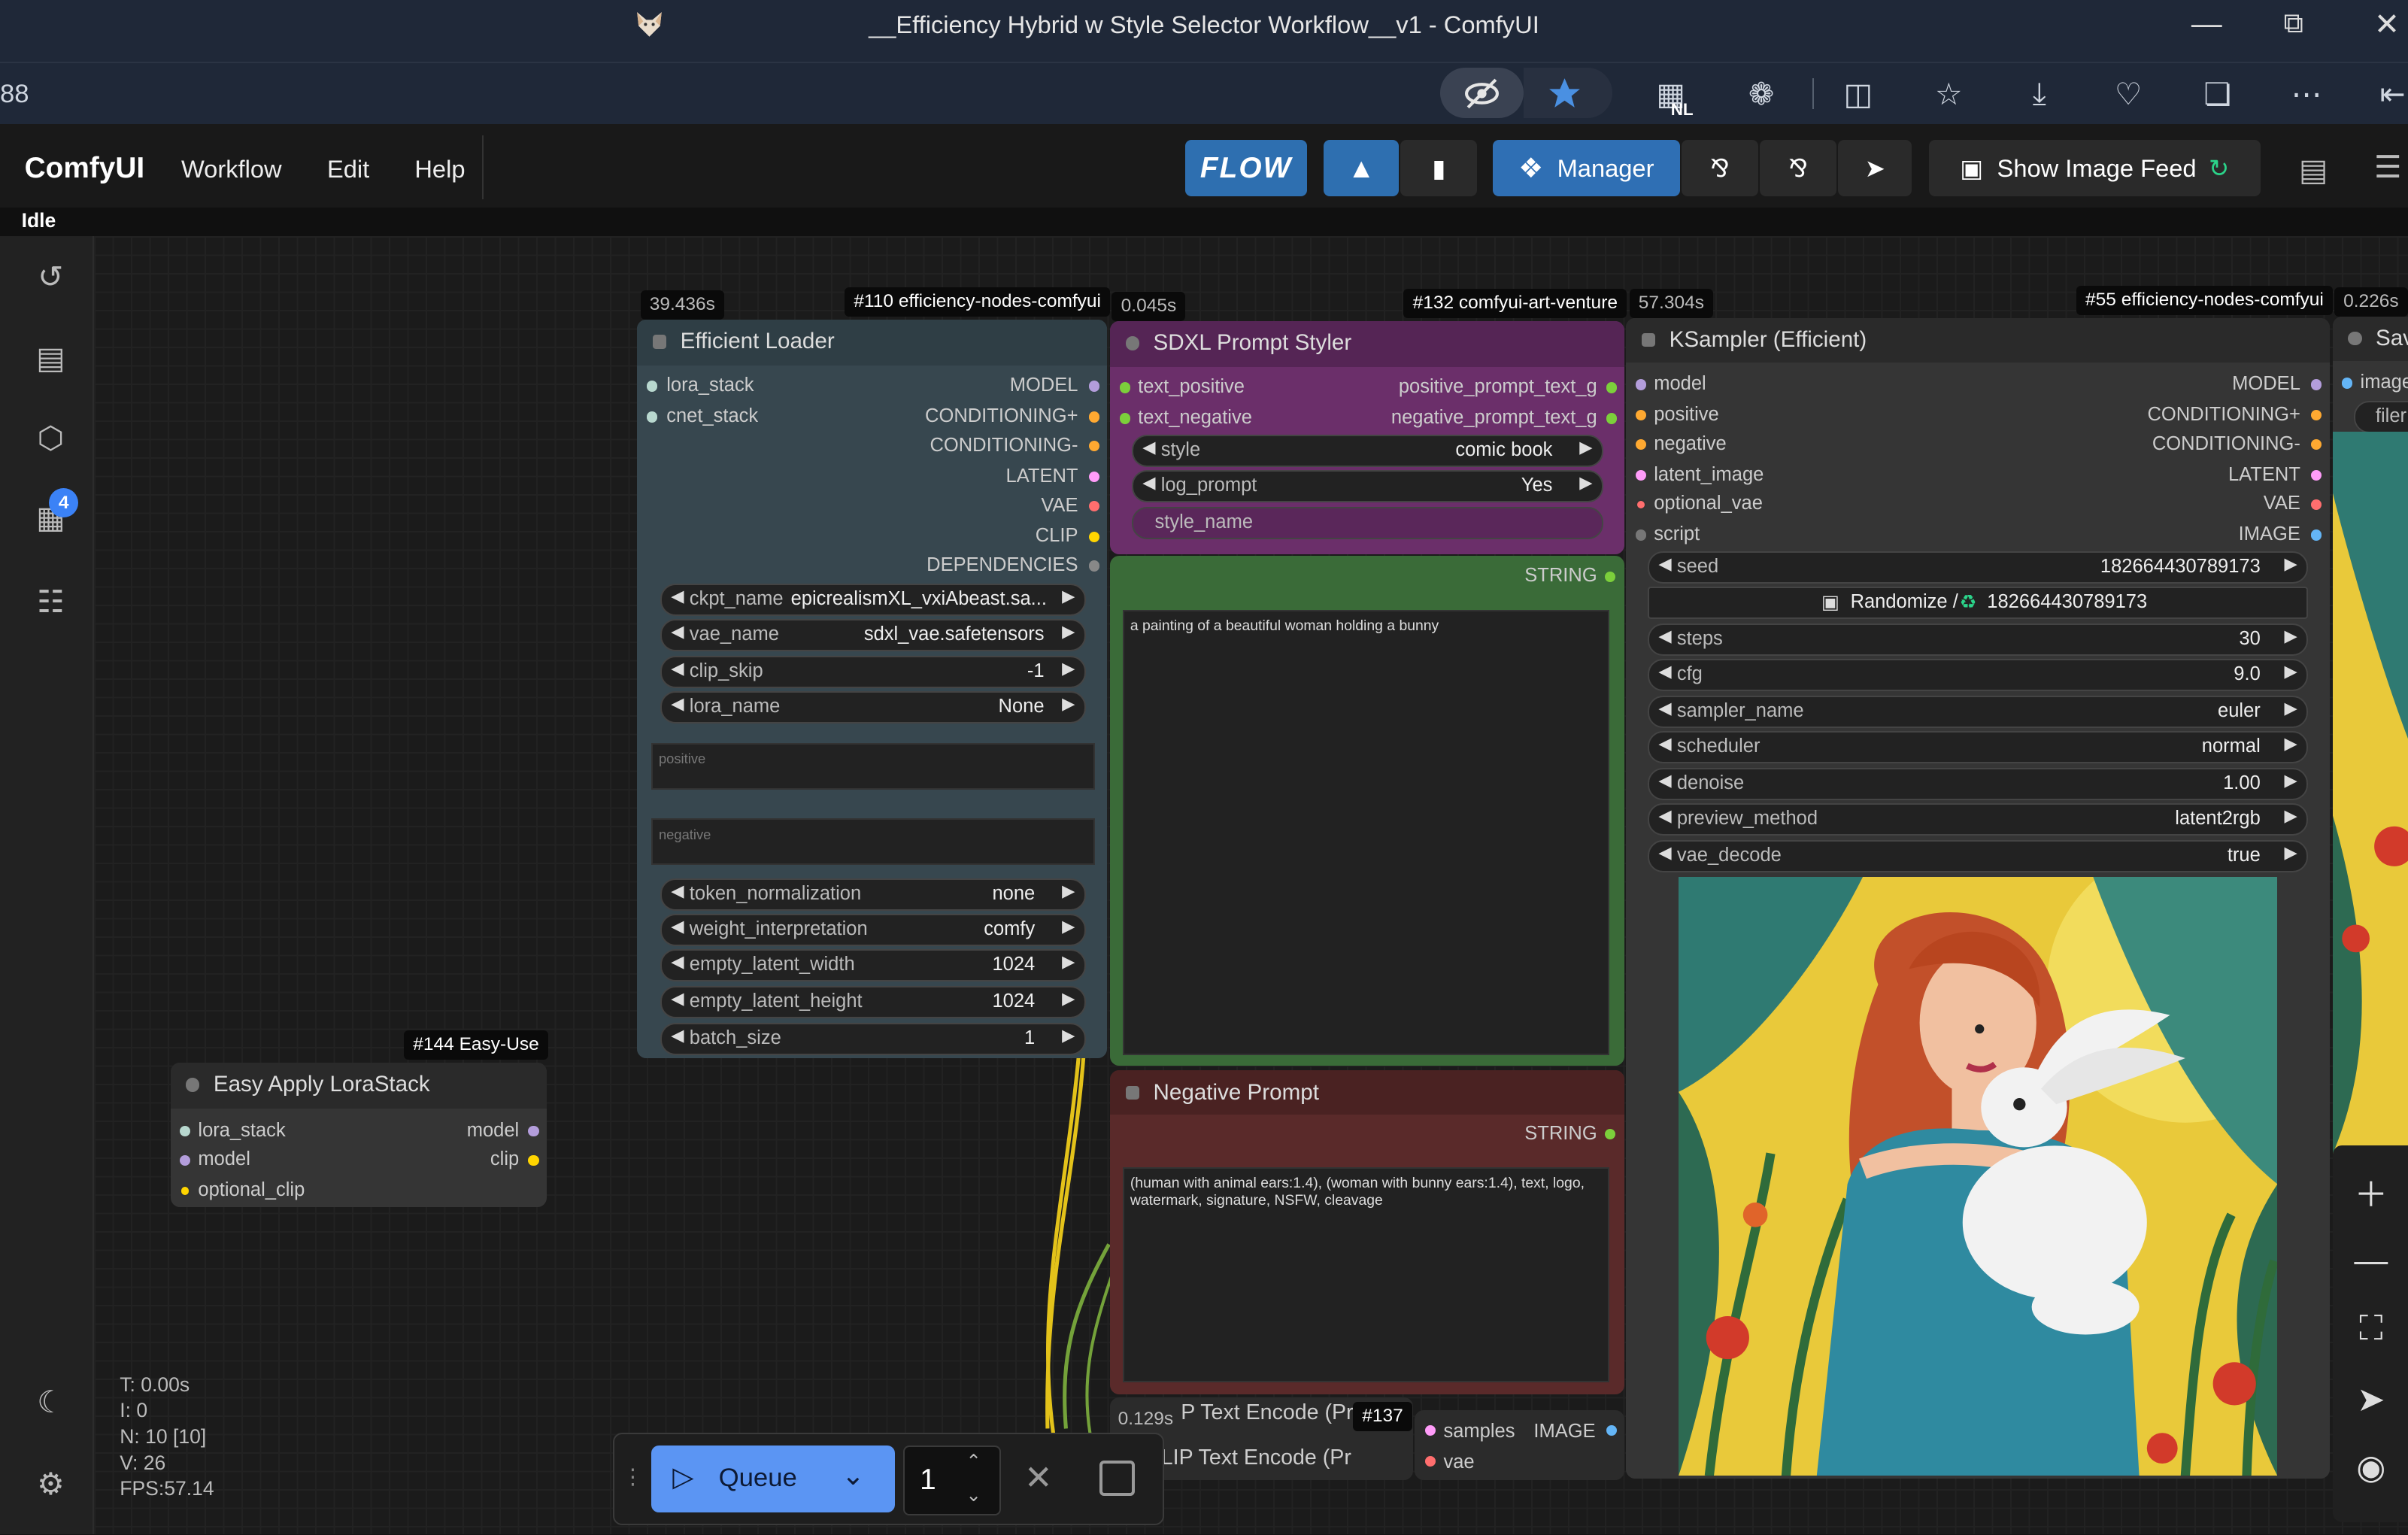 The image size is (2408, 1535). I want to click on sidebar-toggle-icon: ⇤, so click(2391, 93).